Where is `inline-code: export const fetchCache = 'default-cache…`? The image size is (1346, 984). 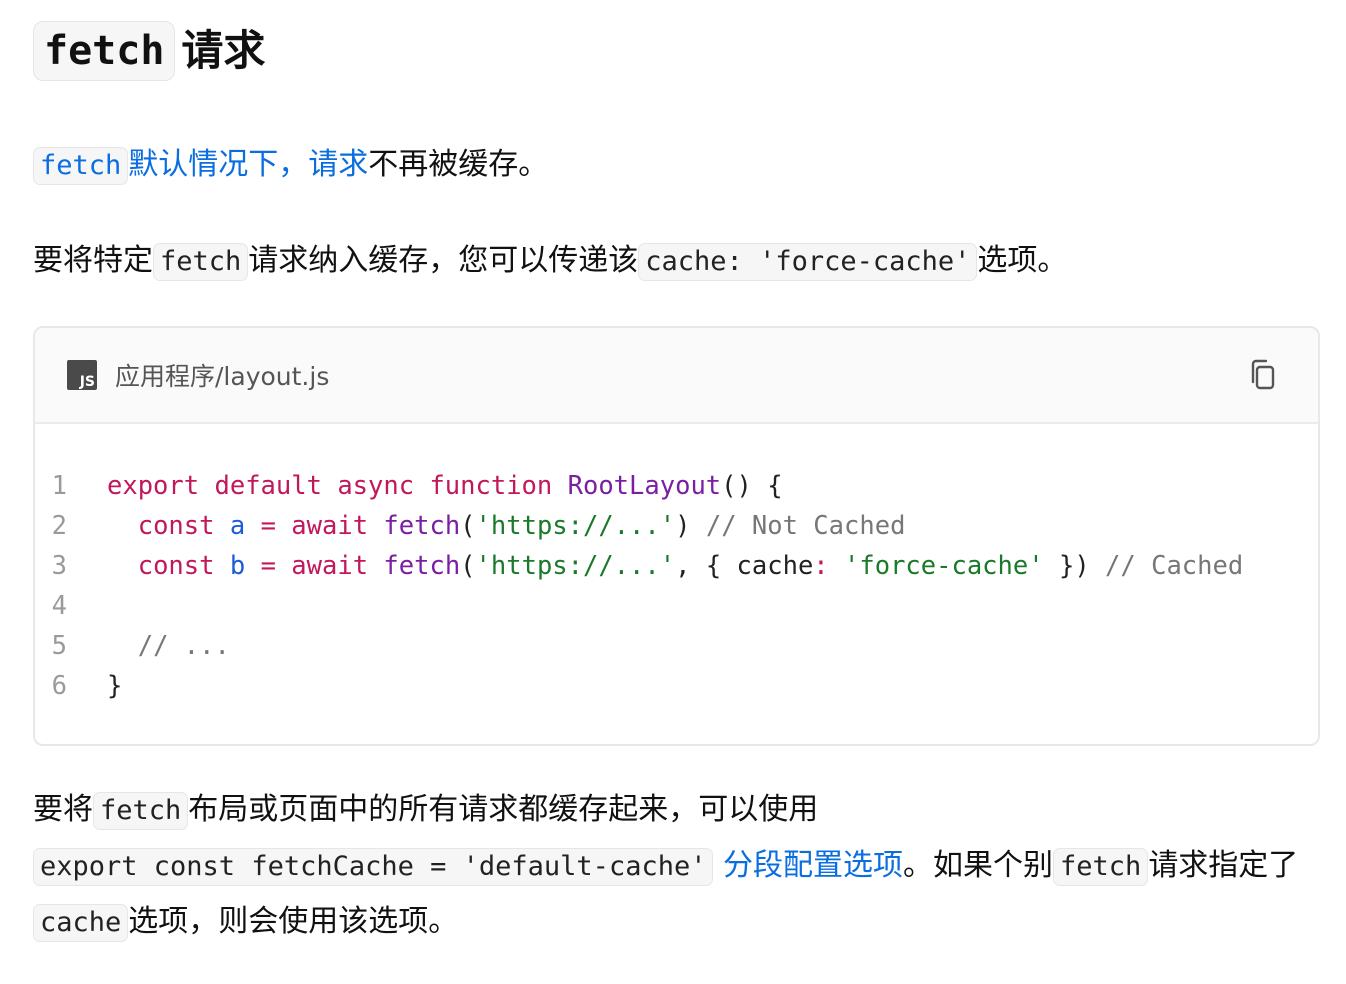 inline-code: export const fetchCache = 'default-cache… is located at coordinates (373, 867).